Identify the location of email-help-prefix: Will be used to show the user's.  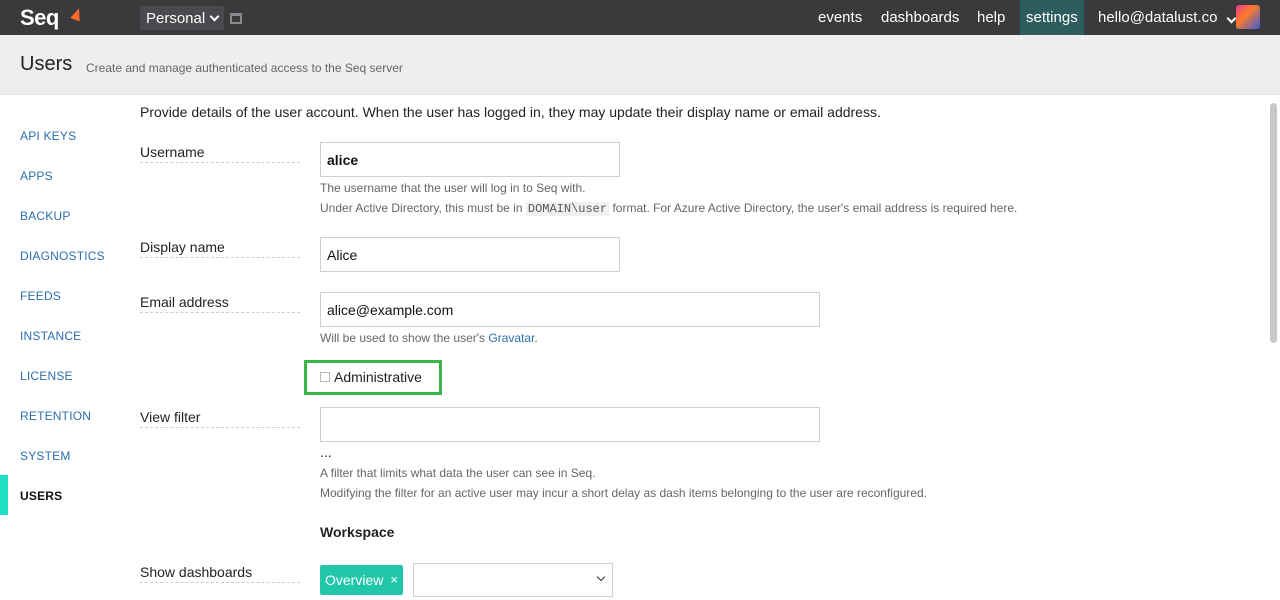
(403, 338).